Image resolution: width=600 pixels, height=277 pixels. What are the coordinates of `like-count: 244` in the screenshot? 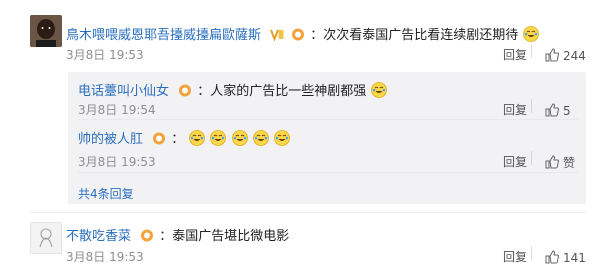 It's located at (574, 56).